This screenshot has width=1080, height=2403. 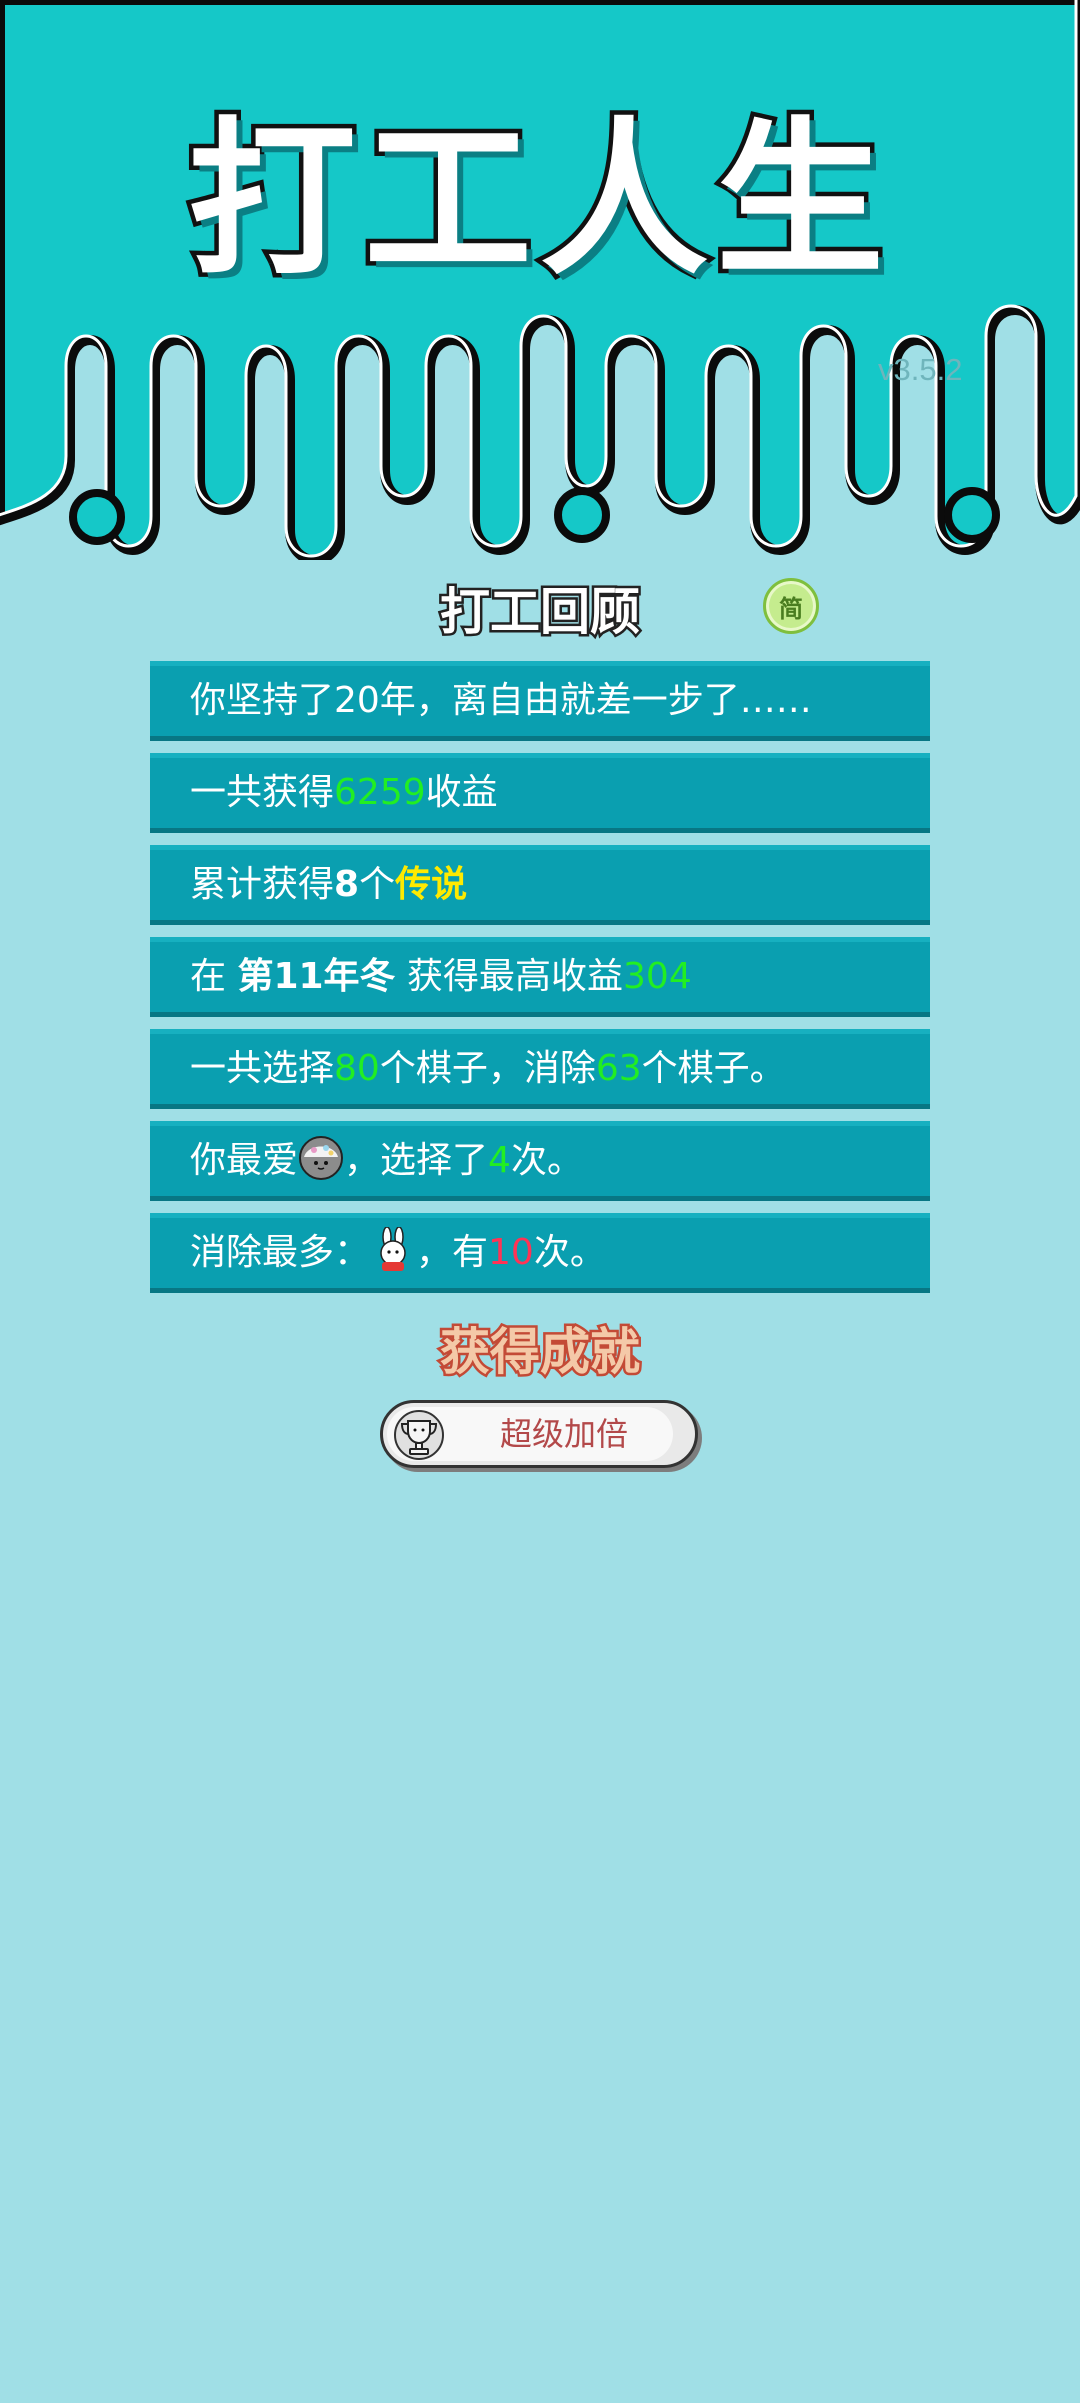 I want to click on stat-label: 个, so click(x=377, y=884).